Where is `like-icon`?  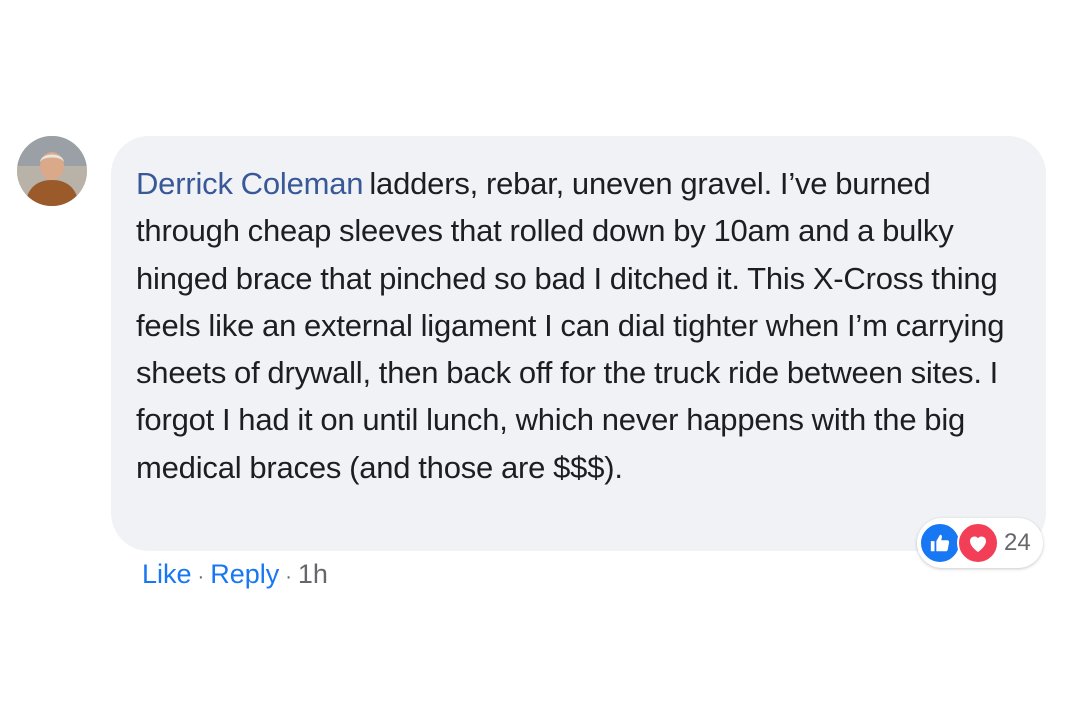 like-icon is located at coordinates (940, 543).